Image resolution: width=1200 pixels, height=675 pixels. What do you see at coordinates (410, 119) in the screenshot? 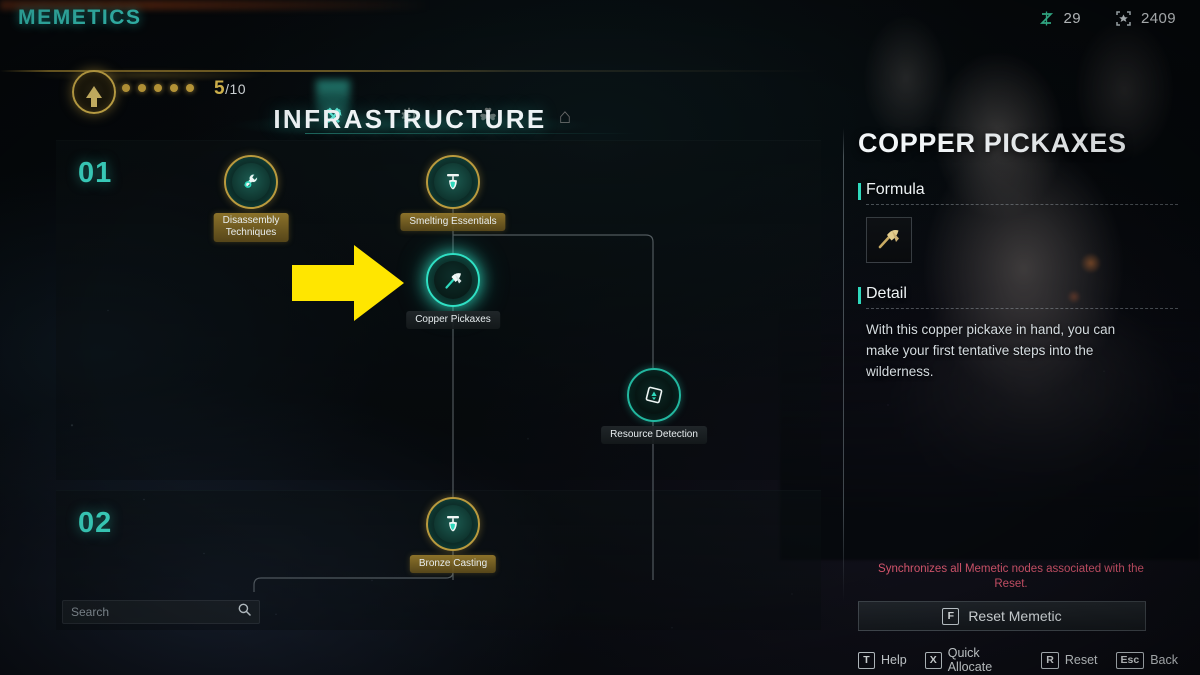
I see `section-title: INFRASTRUCTURE` at bounding box center [410, 119].